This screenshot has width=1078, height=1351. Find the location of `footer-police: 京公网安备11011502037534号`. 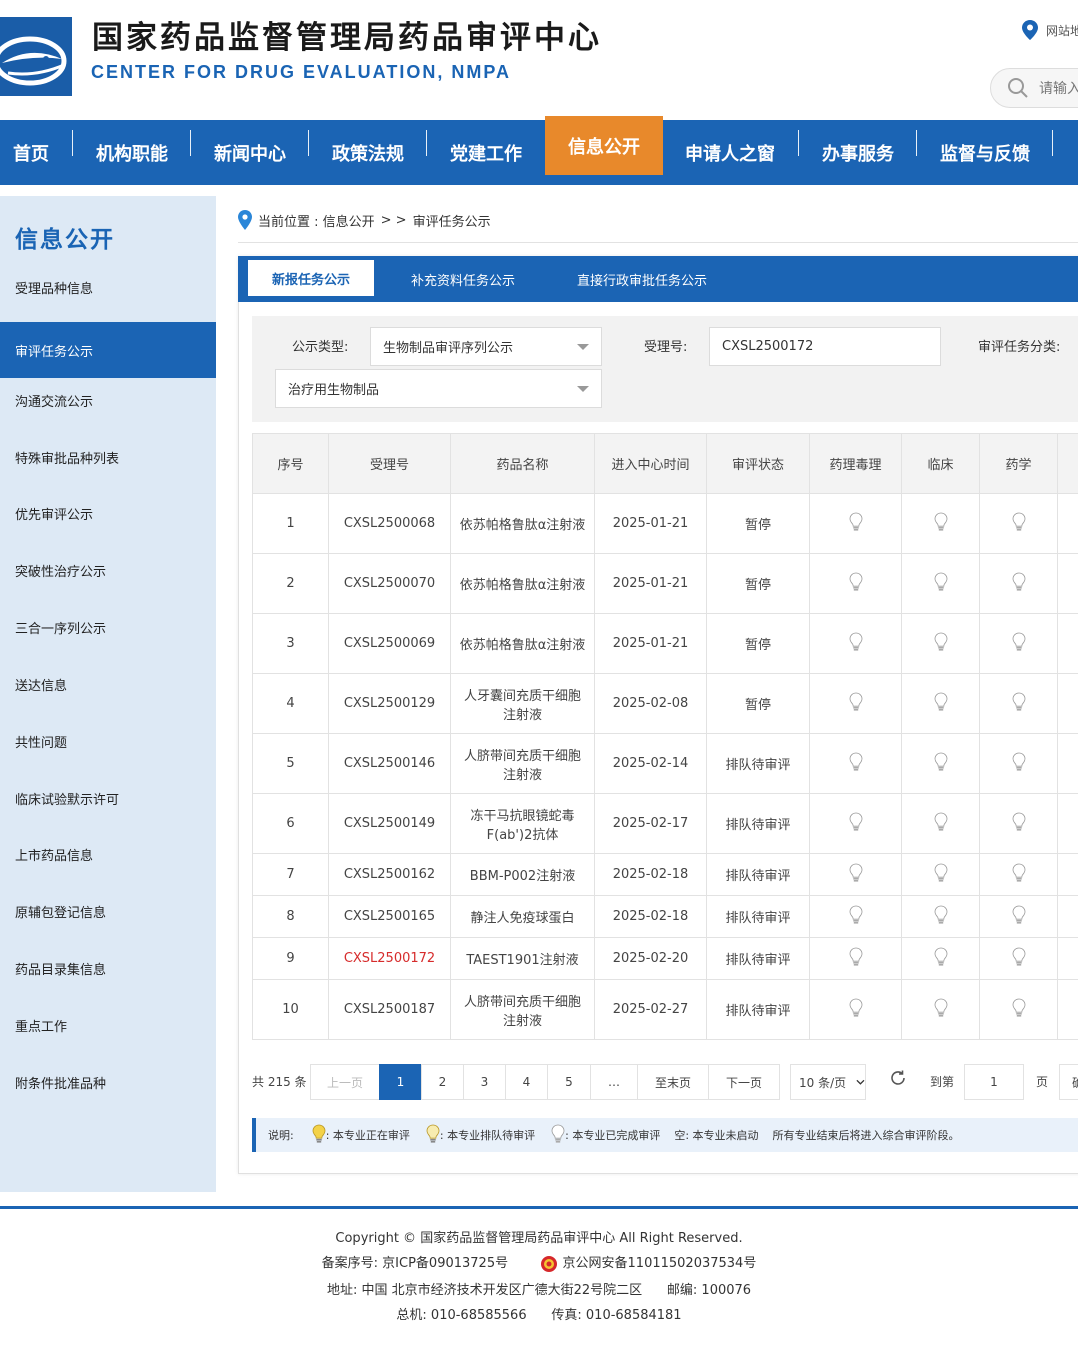

footer-police: 京公网安备11011502037534号 is located at coordinates (660, 1263).